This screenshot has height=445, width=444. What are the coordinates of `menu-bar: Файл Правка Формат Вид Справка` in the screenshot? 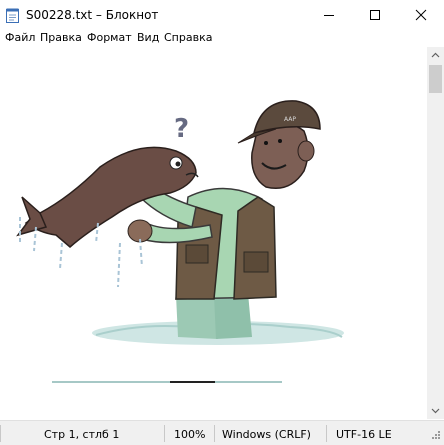 It's located at (222, 38).